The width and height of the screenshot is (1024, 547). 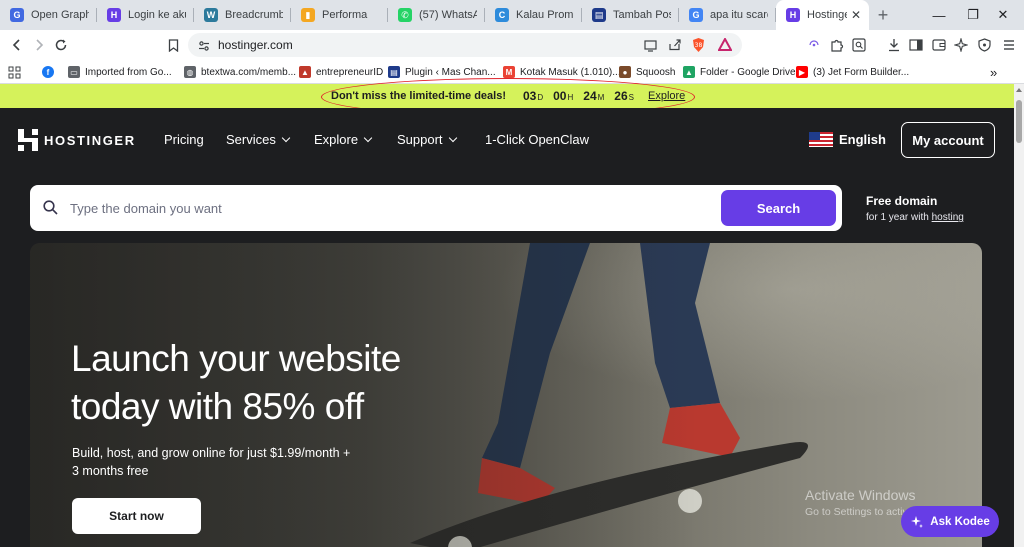 What do you see at coordinates (590, 96) in the screenshot?
I see `countdown-minutes: 24` at bounding box center [590, 96].